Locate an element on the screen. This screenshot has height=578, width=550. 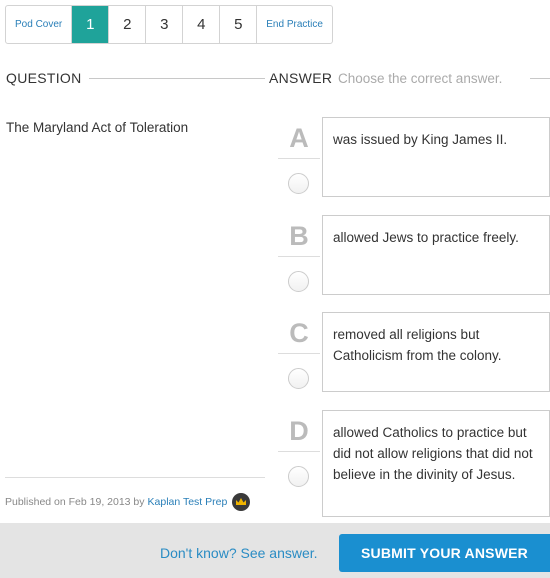
published-divider is located at coordinates (135, 477).